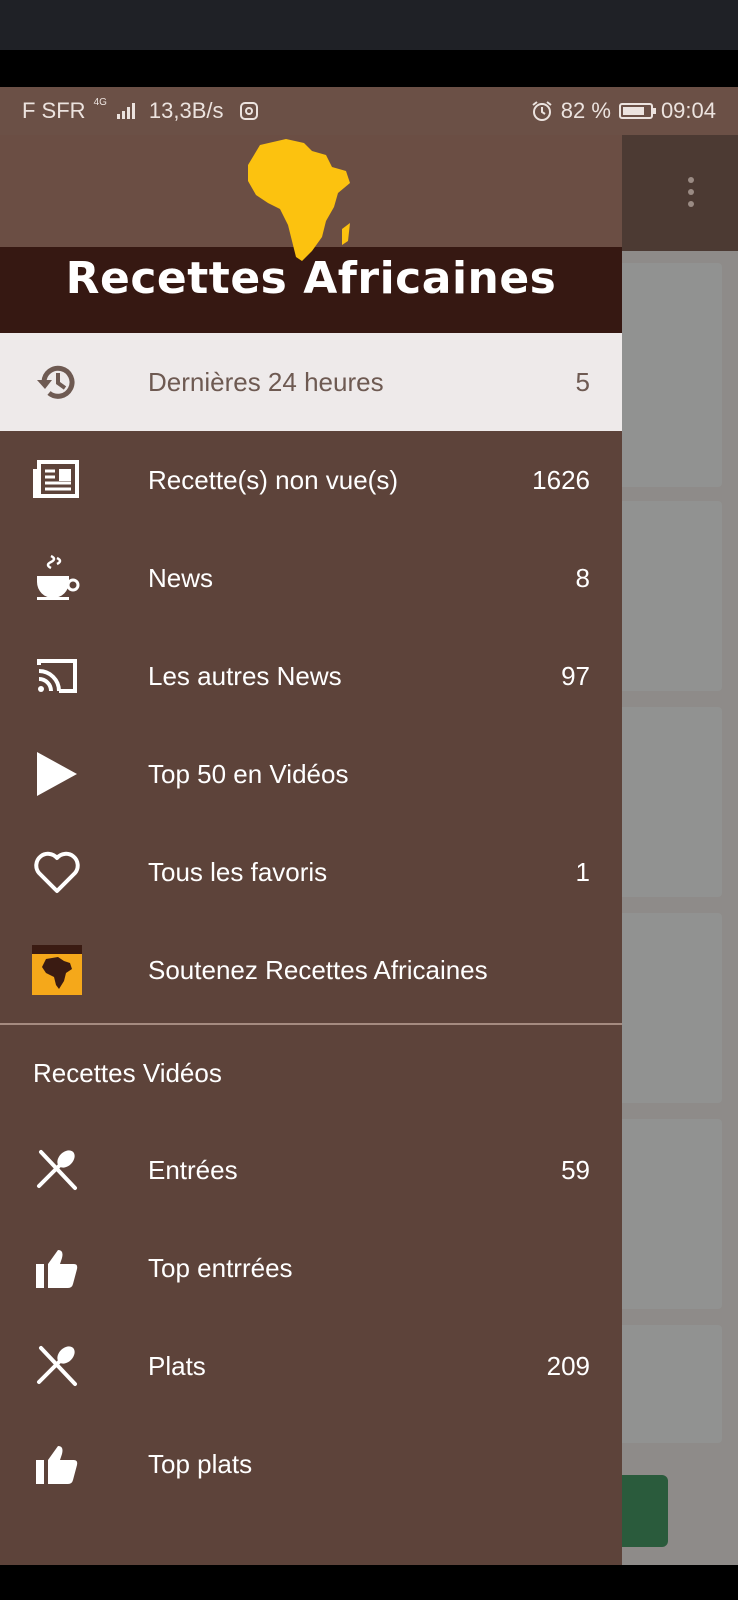 The width and height of the screenshot is (738, 1600). What do you see at coordinates (186, 110) in the screenshot?
I see `network-speed: 13,3B/s` at bounding box center [186, 110].